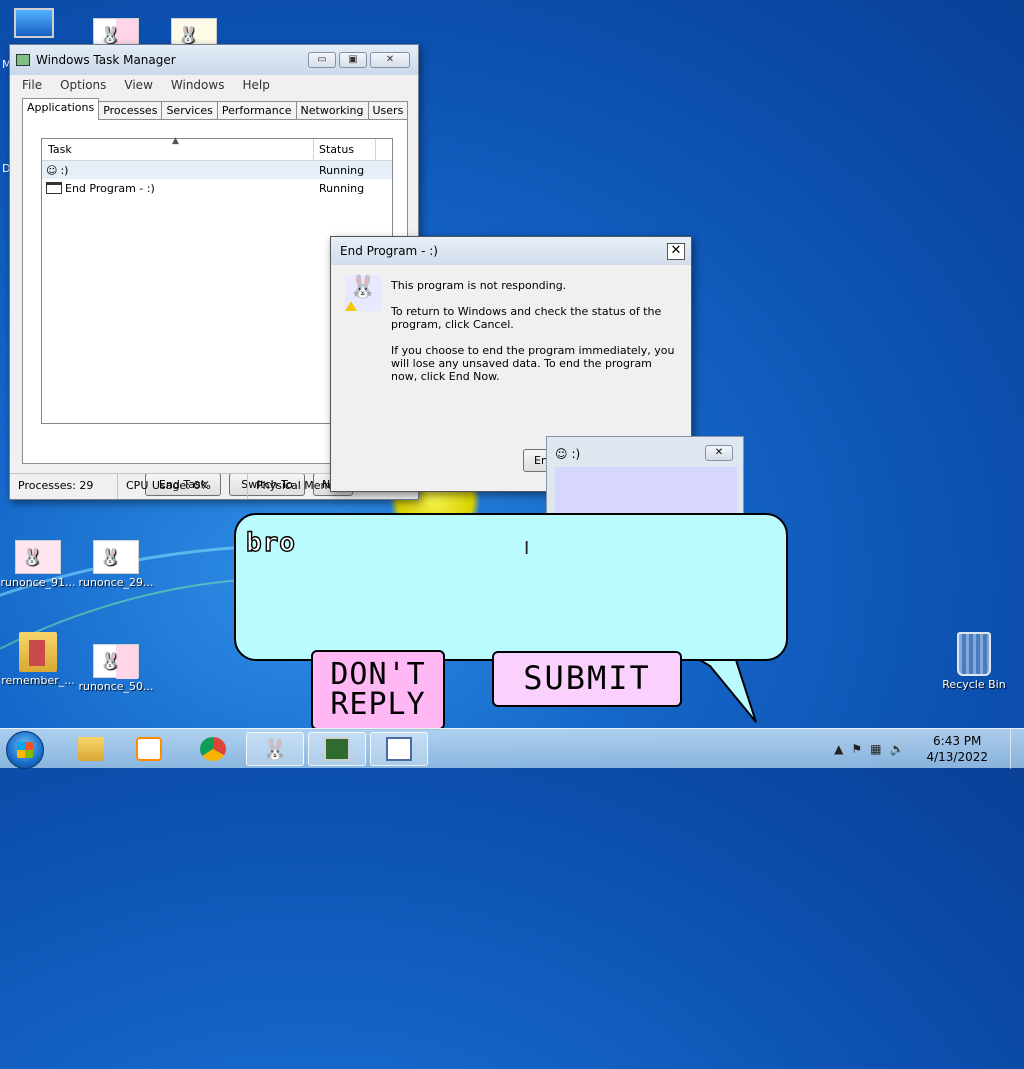 This screenshot has height=1069, width=1024. I want to click on menu-help: Help, so click(255, 85).